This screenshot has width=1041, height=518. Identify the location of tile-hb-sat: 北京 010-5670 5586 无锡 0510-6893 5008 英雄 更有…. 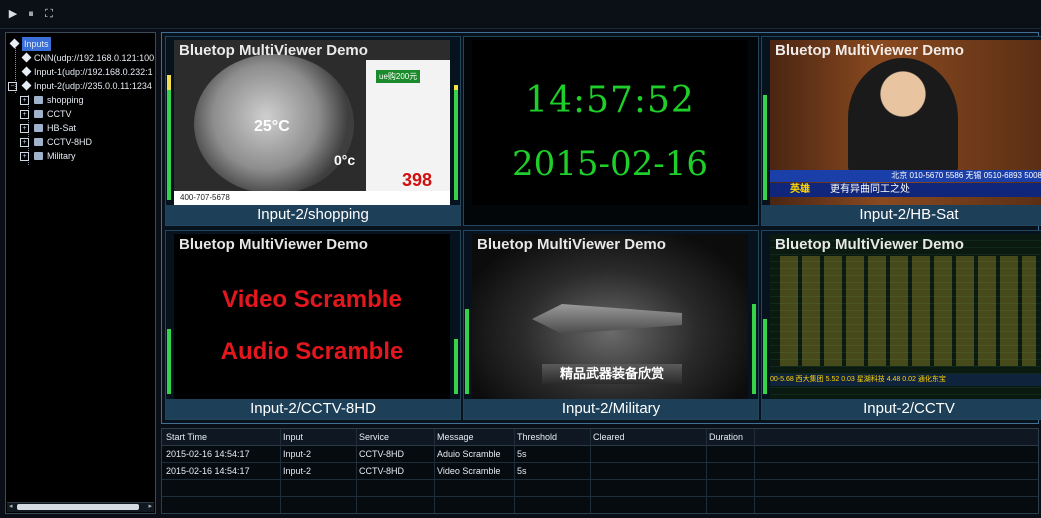
(901, 131).